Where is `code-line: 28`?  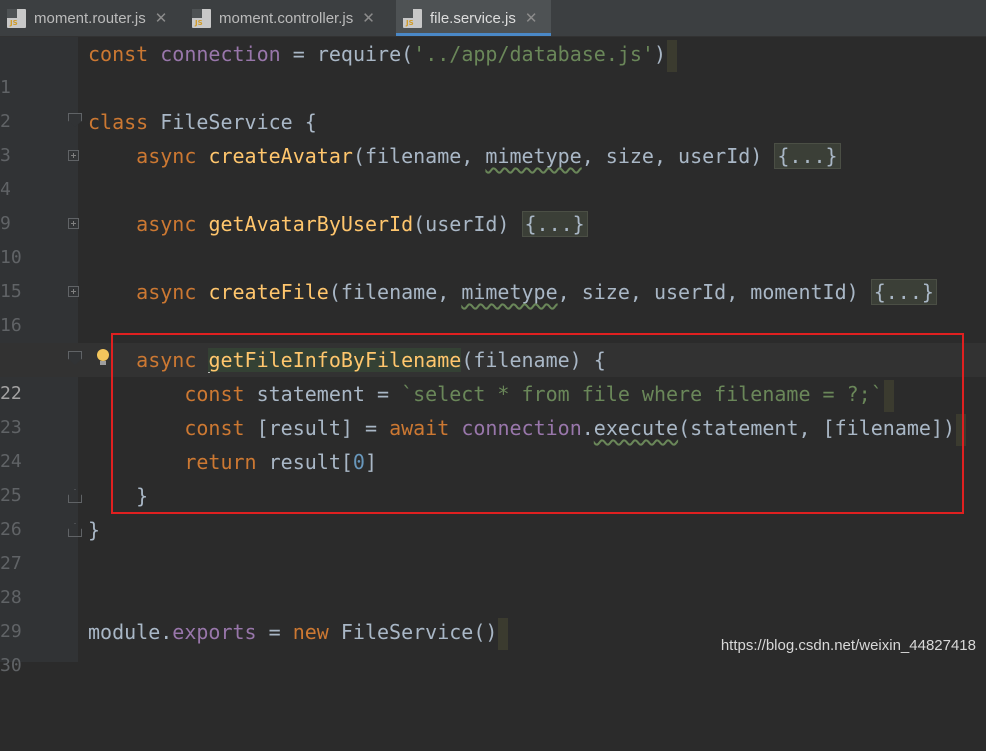 code-line: 28 is located at coordinates (493, 577).